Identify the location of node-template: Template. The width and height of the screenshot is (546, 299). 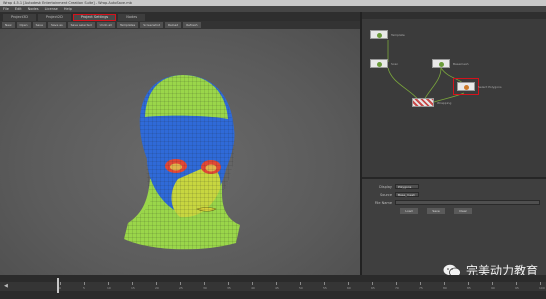
(387, 34).